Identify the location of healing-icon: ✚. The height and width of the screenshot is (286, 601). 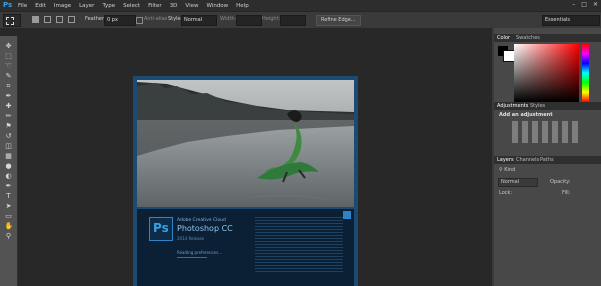
(9, 106).